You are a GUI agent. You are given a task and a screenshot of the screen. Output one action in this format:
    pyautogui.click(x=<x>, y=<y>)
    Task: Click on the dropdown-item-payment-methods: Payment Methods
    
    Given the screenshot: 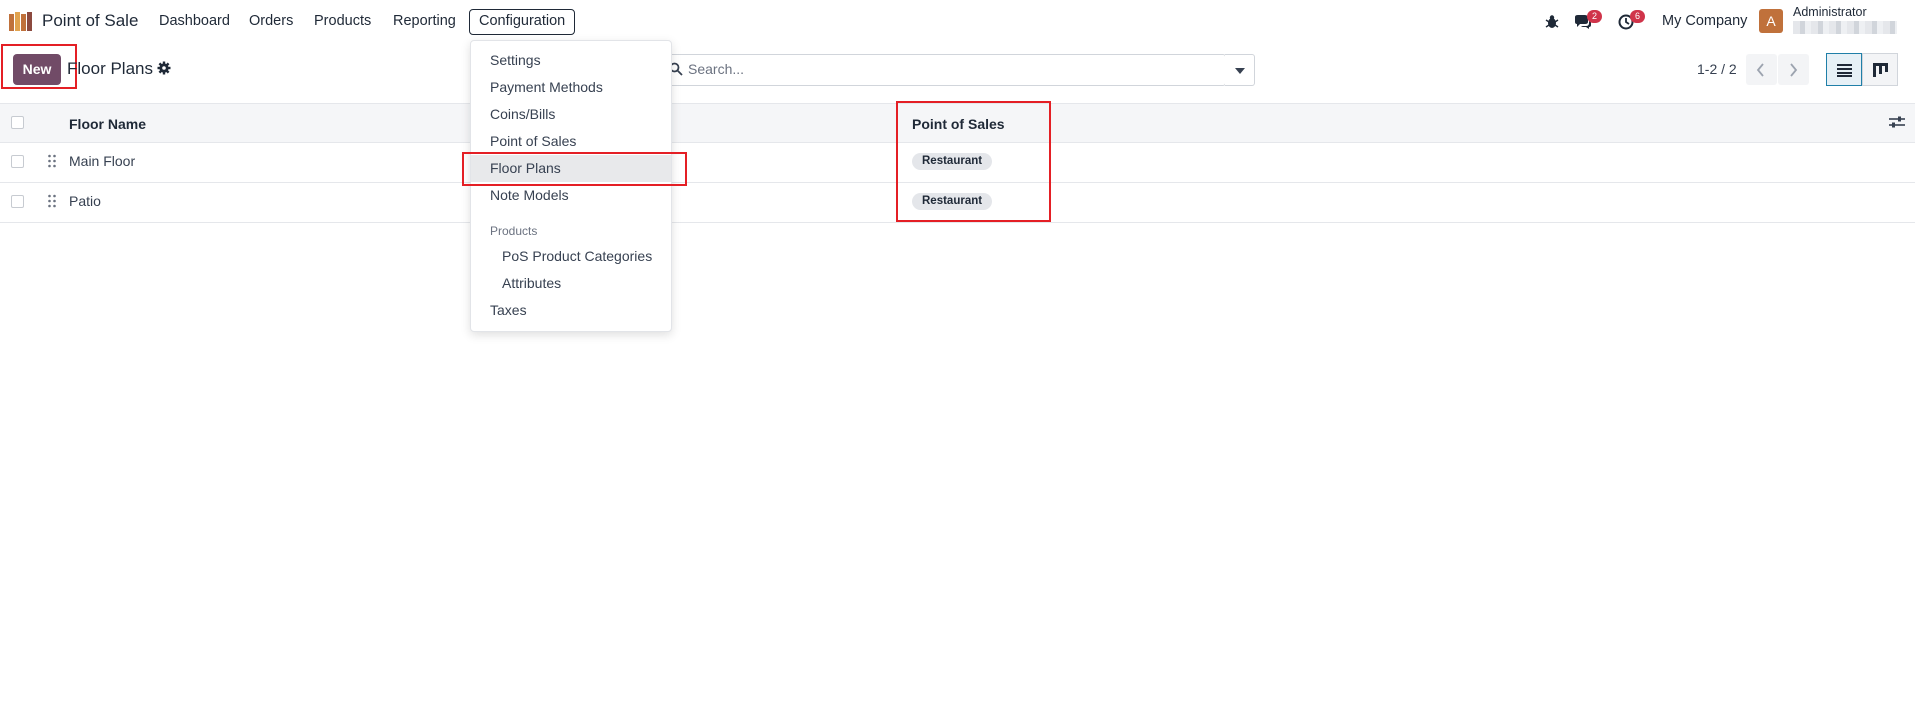 What is the action you would take?
    pyautogui.click(x=546, y=87)
    